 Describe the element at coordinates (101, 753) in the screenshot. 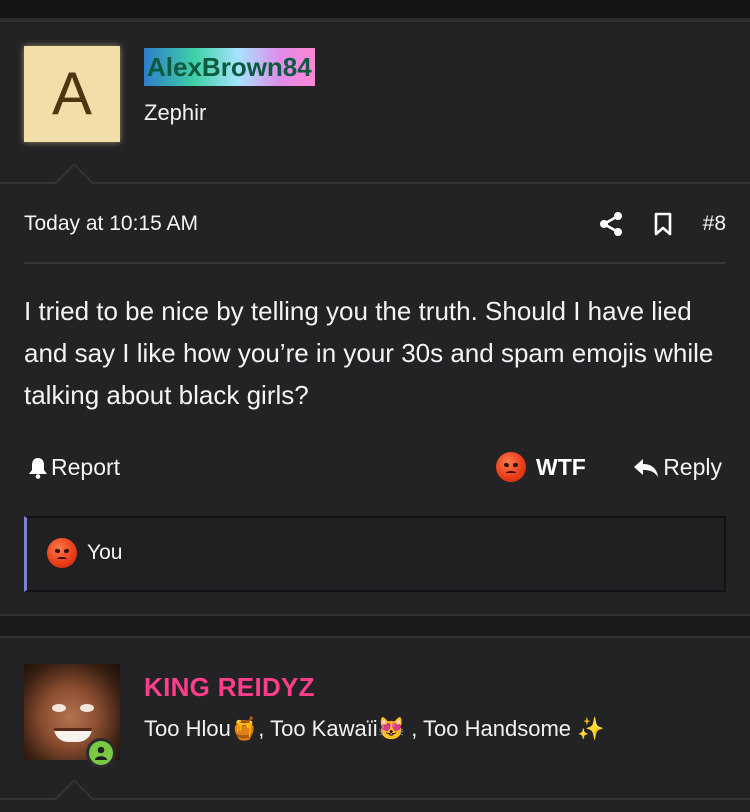

I see `online-status-icon` at that location.